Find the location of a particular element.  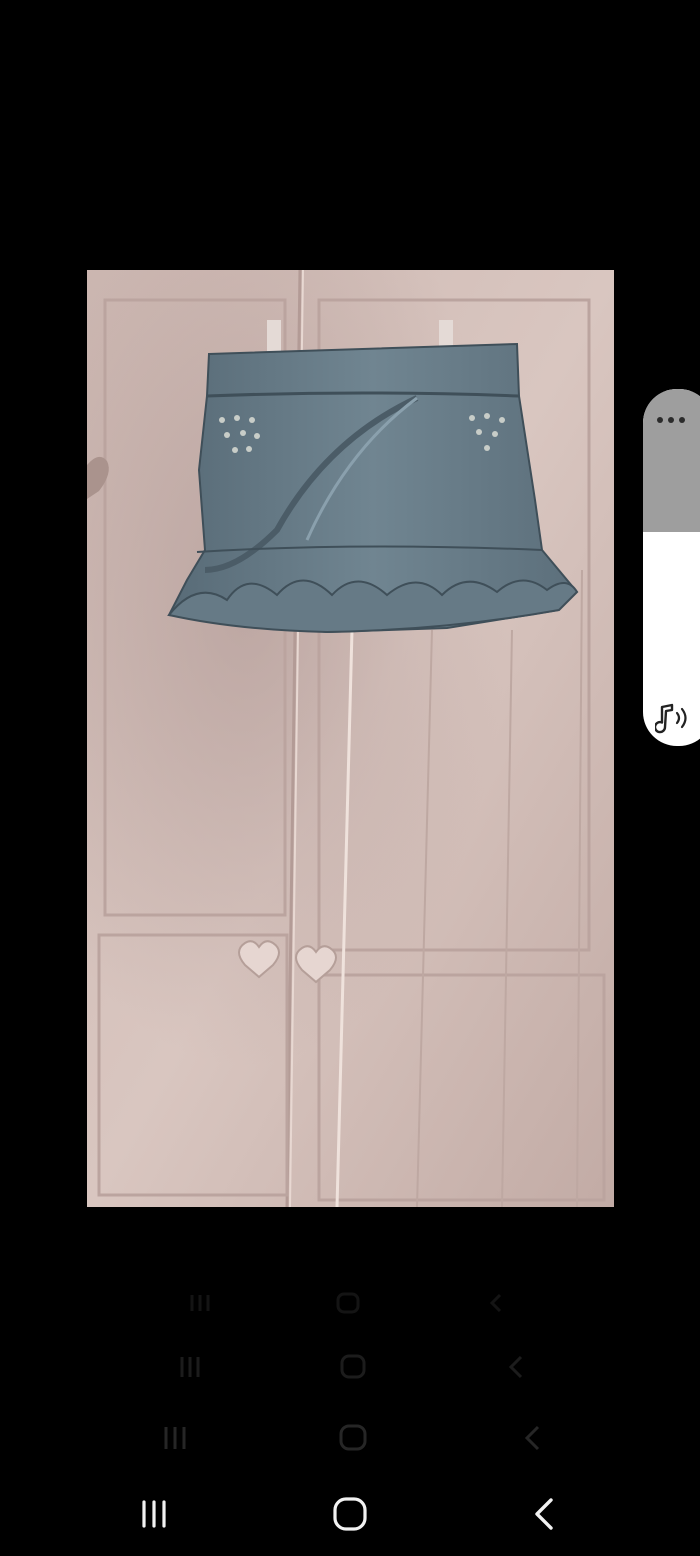

back-button is located at coordinates (546, 1514).